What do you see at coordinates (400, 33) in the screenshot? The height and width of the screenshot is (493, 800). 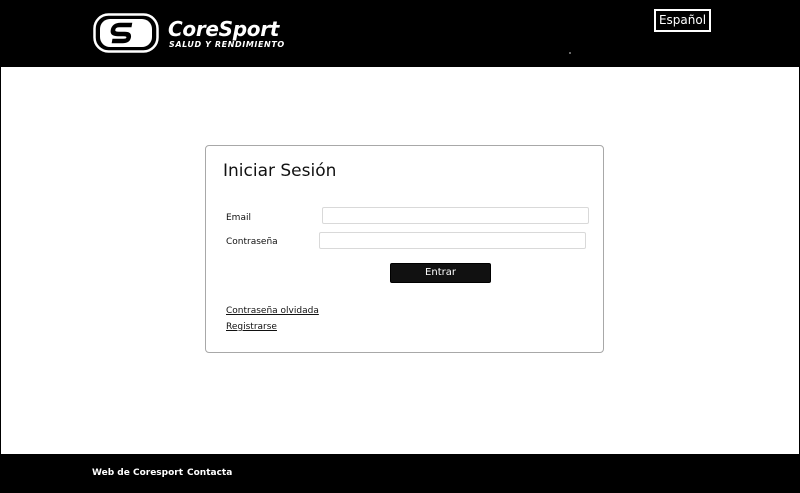 I see `site-header: CoreSport SALUD Y RENDIMIENTO Español` at bounding box center [400, 33].